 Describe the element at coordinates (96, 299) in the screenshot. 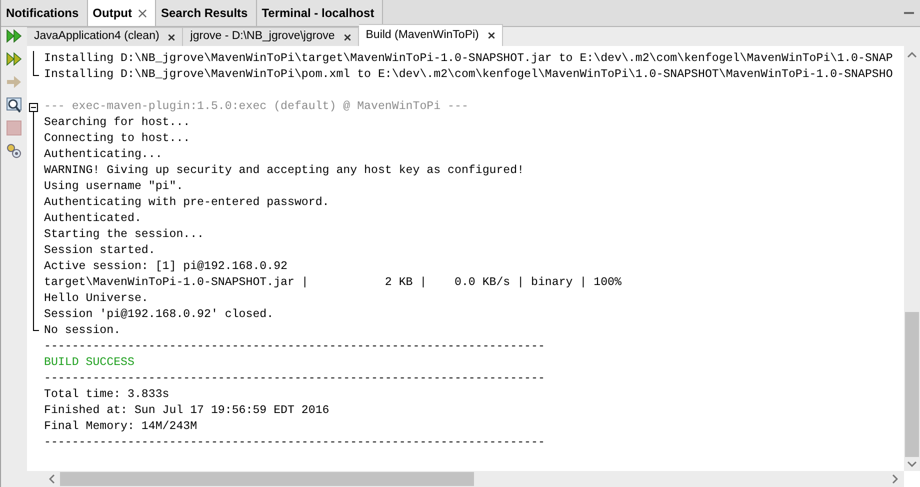

I see `output-line: Hello Universe.` at that location.